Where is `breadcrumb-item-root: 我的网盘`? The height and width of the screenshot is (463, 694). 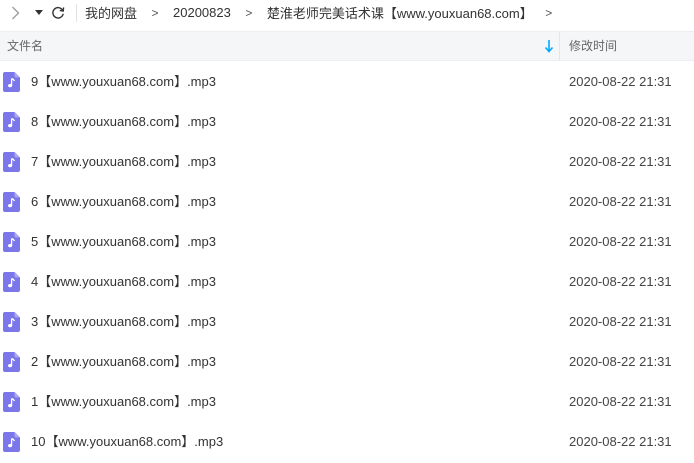 breadcrumb-item-root: 我的网盘 is located at coordinates (111, 12).